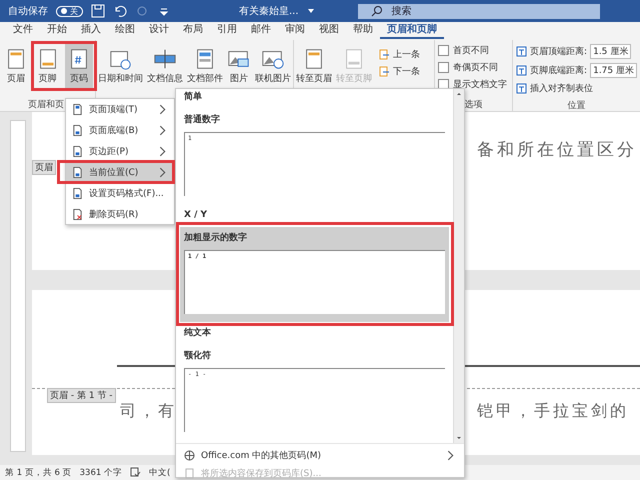  Describe the element at coordinates (28, 11) in the screenshot. I see `autosave-label: 自动保存` at that location.